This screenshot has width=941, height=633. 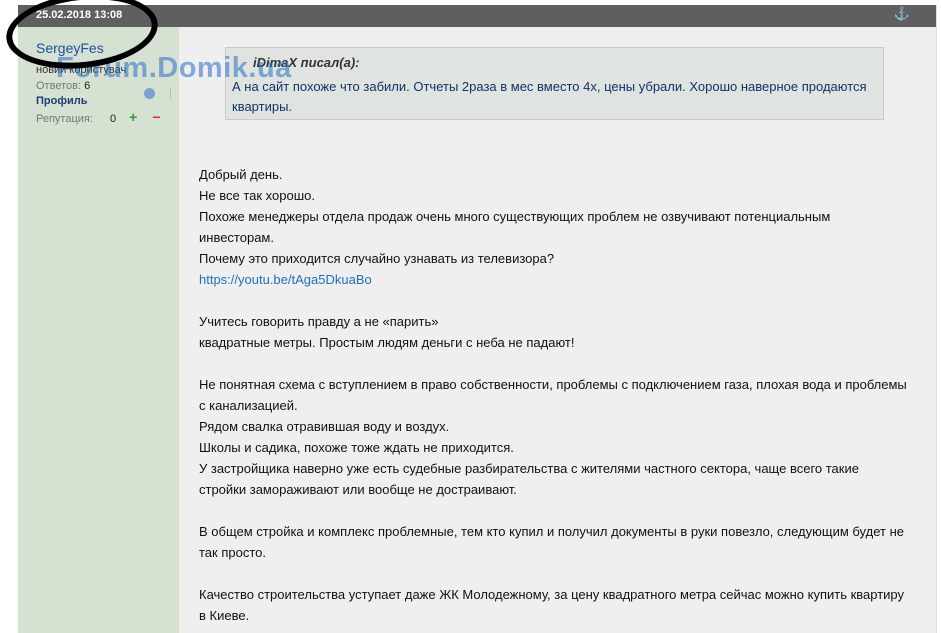 I want to click on youtube-link: https://youtu.be/tAga5DkuaBo, so click(x=285, y=279).